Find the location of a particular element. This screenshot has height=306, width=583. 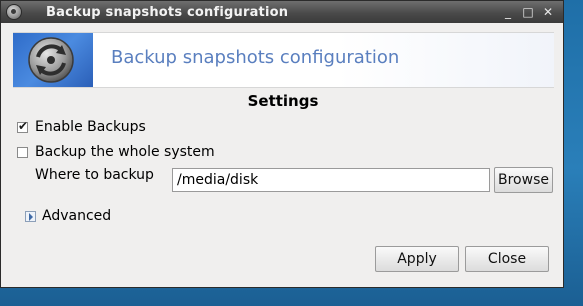

settings-heading: Settings is located at coordinates (283, 101).